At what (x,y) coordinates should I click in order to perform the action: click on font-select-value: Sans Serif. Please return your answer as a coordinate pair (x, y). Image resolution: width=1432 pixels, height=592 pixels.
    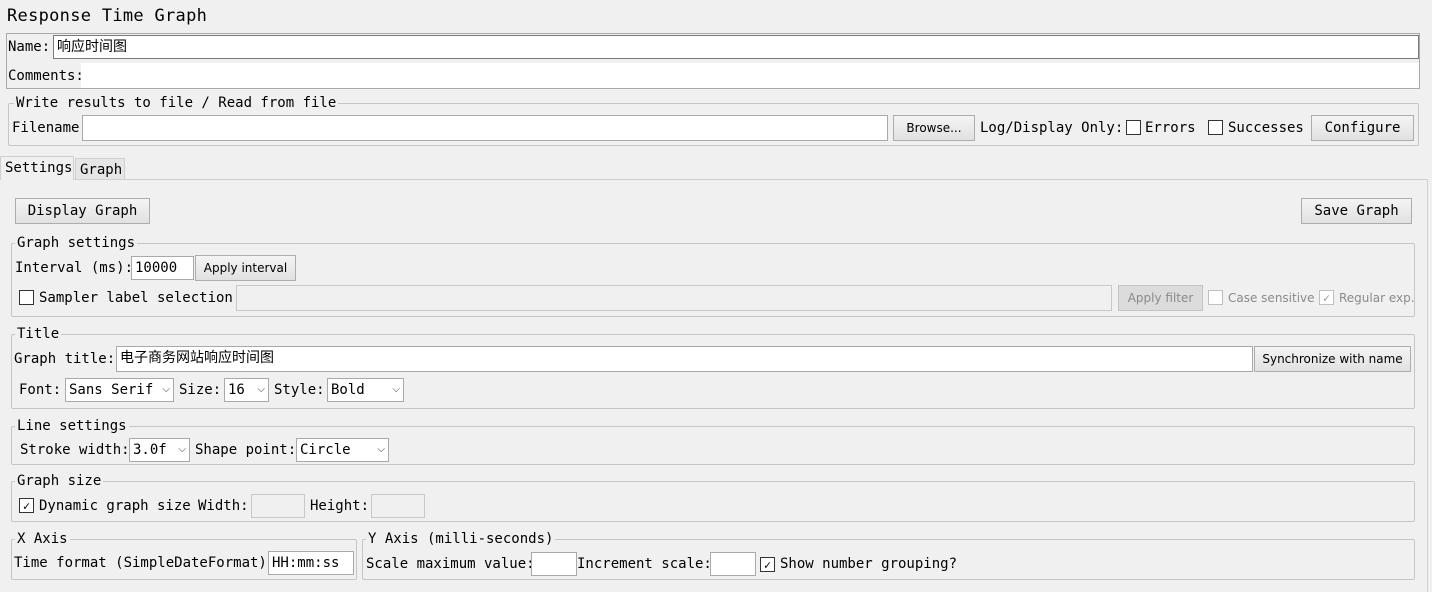
    Looking at the image, I should click on (111, 390).